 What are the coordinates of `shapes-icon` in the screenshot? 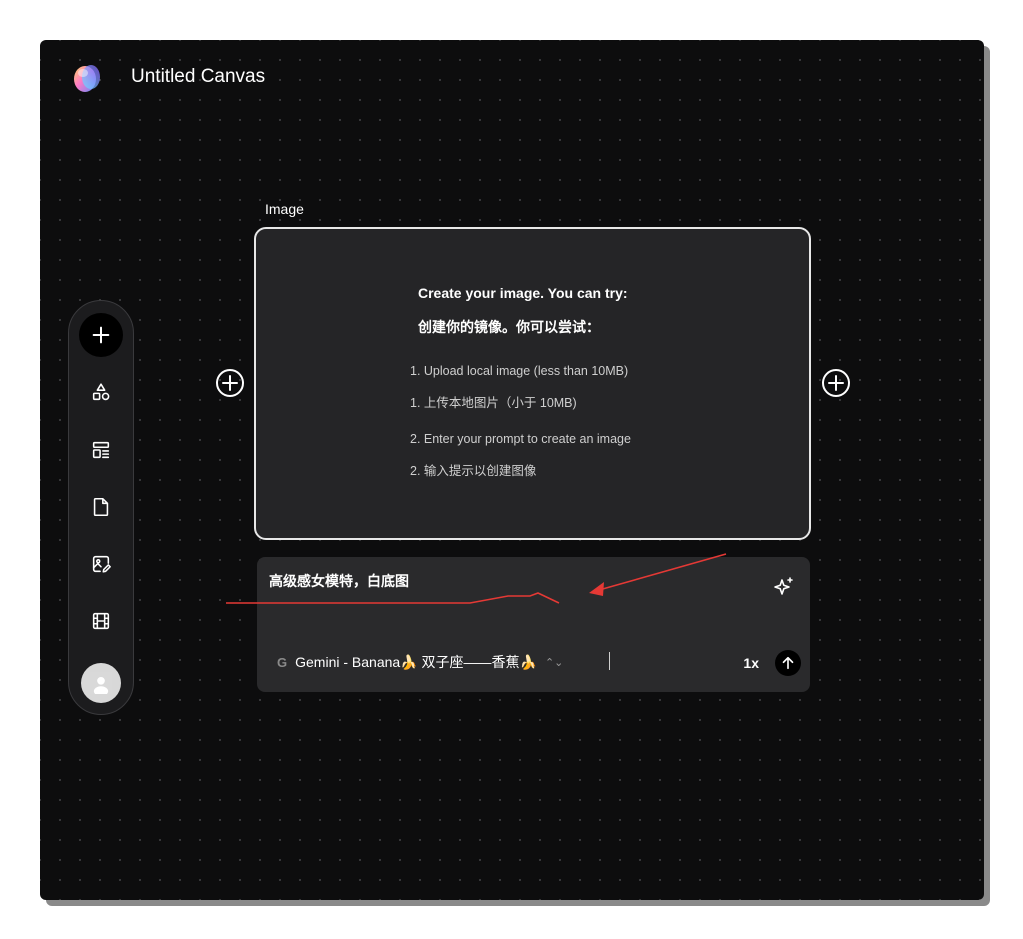 It's located at (101, 392).